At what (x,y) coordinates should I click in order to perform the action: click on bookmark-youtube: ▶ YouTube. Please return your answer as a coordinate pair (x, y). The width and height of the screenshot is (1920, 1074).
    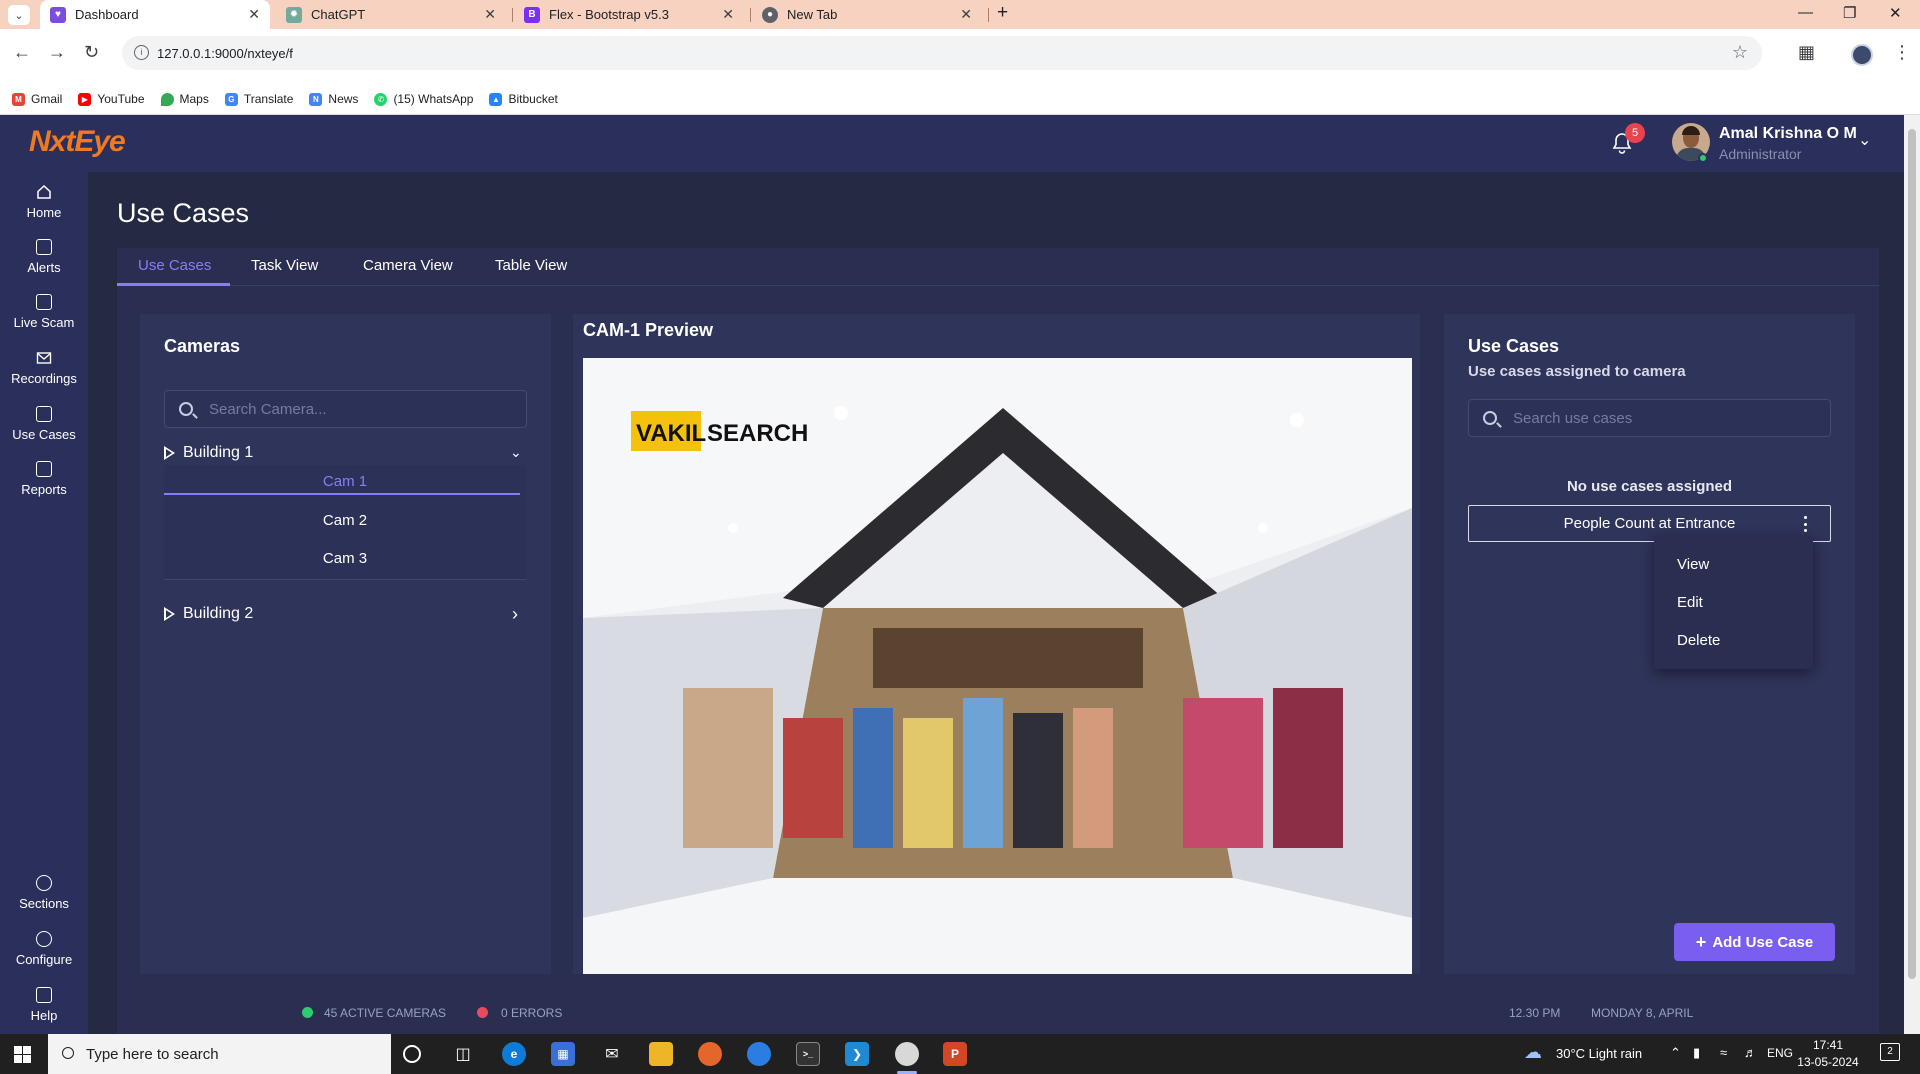
    Looking at the image, I should click on (111, 99).